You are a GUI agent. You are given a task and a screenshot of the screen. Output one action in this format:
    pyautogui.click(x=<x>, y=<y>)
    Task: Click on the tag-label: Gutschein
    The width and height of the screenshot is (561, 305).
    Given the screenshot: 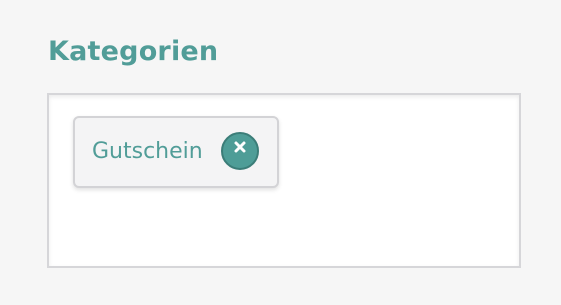 What is the action you would take?
    pyautogui.click(x=147, y=151)
    